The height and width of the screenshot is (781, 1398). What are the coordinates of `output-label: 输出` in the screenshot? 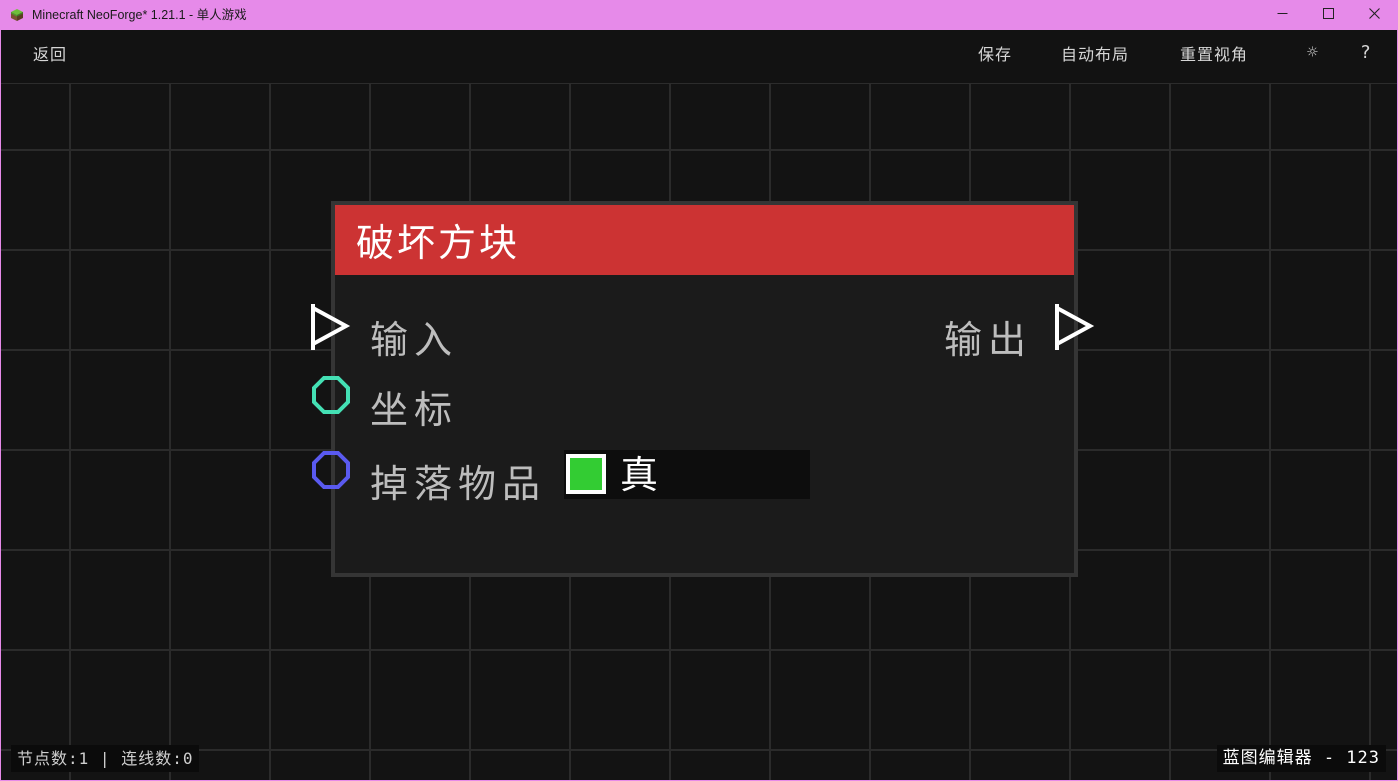 It's located at (988, 340).